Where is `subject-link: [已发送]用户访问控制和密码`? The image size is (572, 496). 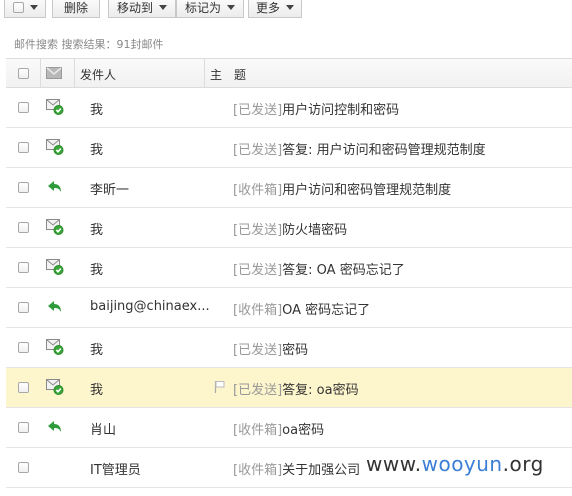
subject-link: [已发送]用户访问控制和密码 is located at coordinates (316, 108).